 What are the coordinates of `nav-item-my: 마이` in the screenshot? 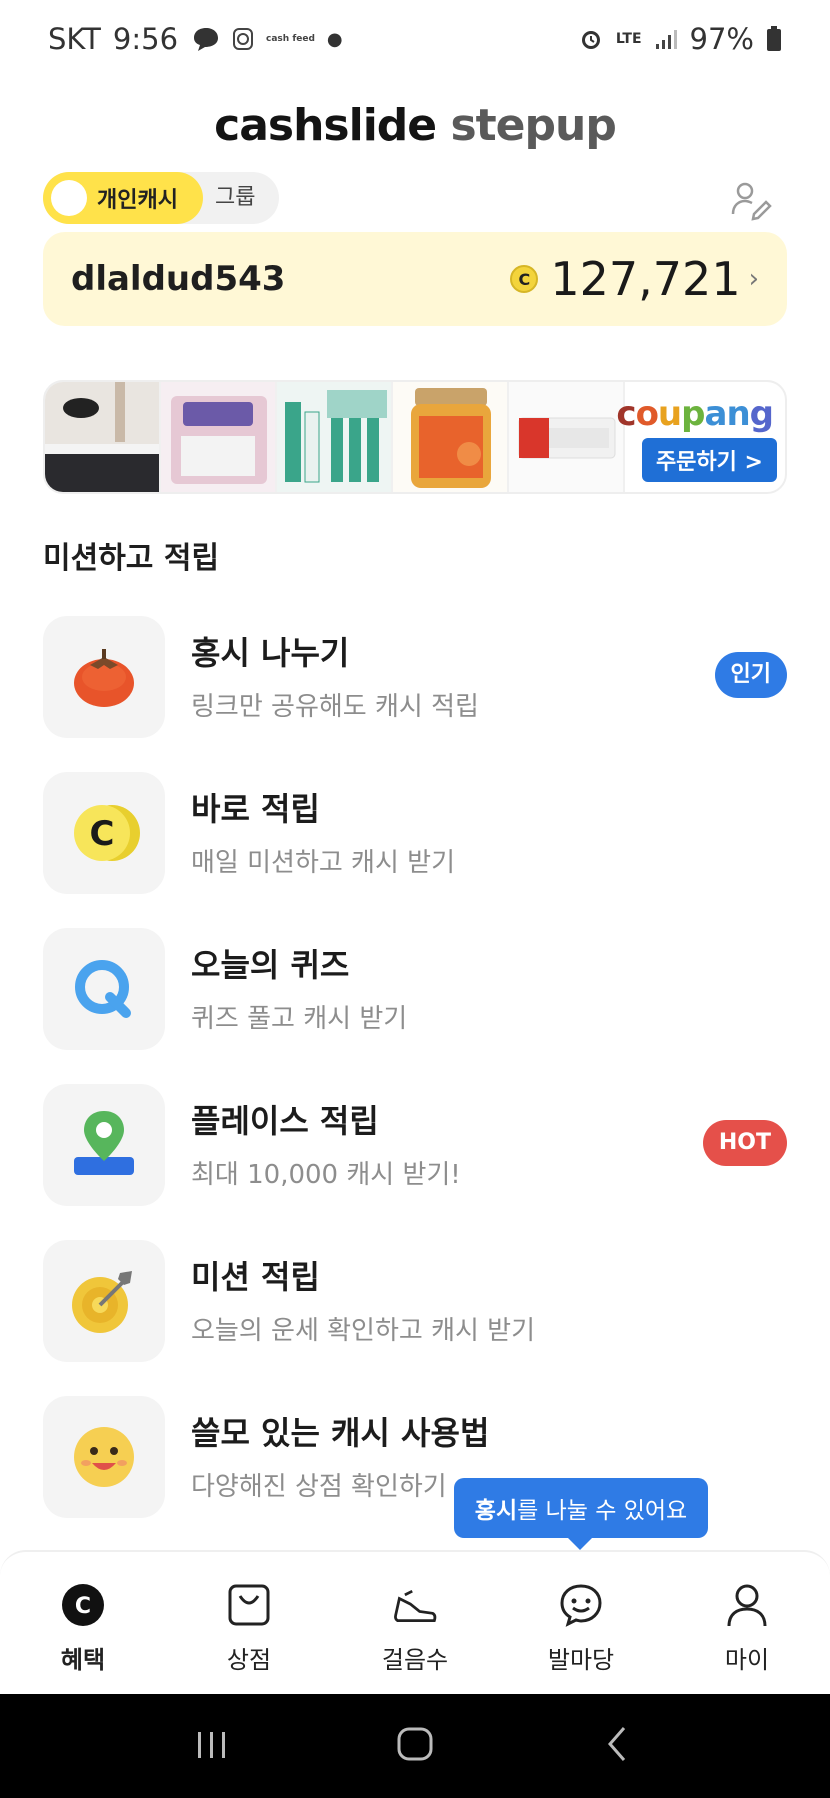 It's located at (747, 1623).